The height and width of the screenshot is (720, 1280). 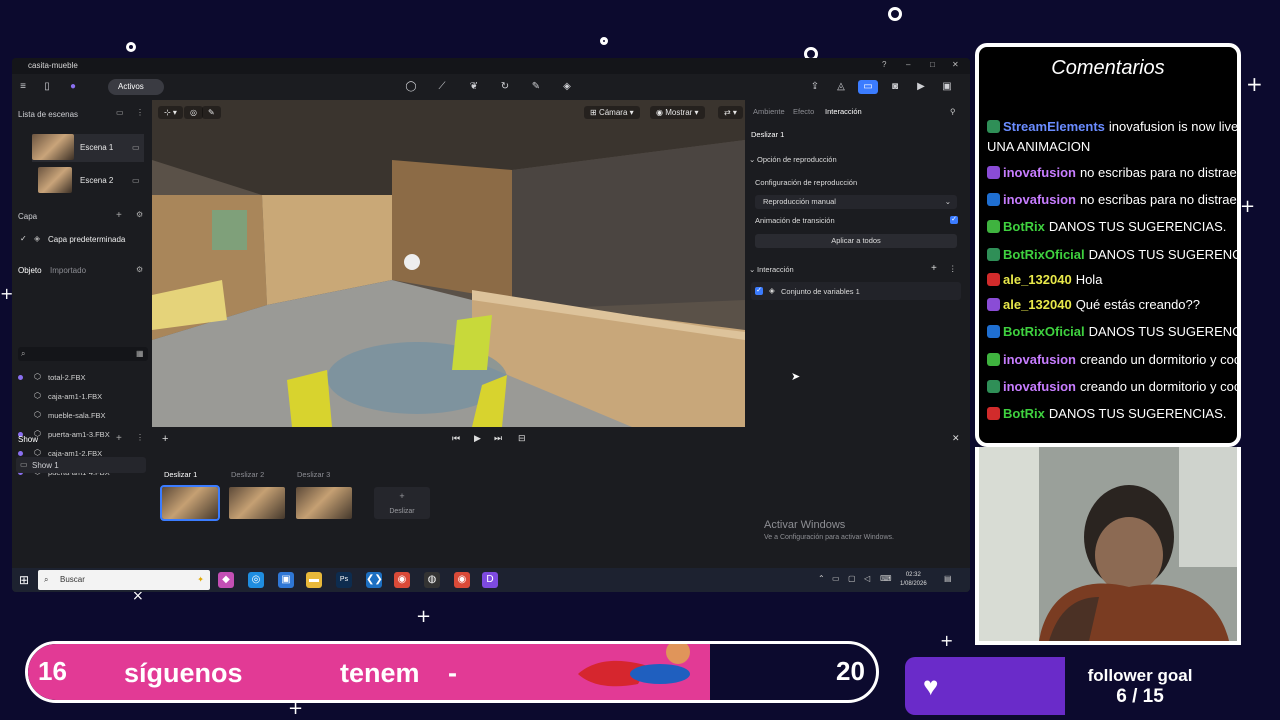 I want to click on next-icon: ⏭, so click(x=498, y=438).